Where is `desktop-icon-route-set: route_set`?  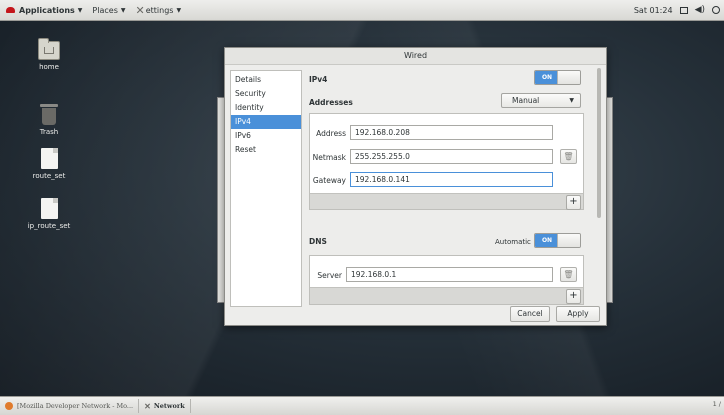 desktop-icon-route-set: route_set is located at coordinates (49, 164).